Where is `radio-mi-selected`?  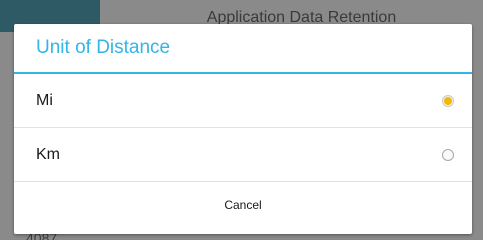
radio-mi-selected is located at coordinates (448, 100).